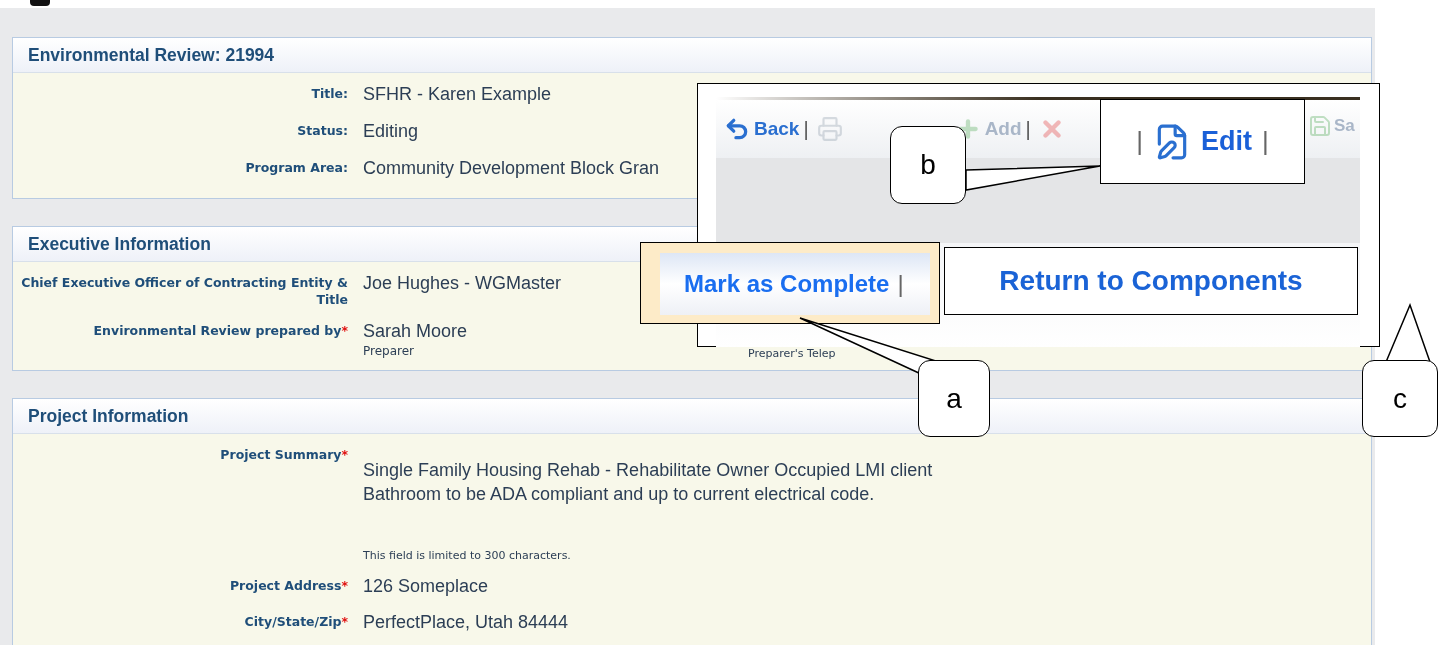 This screenshot has height=645, width=1448. I want to click on field-value: SFHR - Karen Example, so click(457, 94).